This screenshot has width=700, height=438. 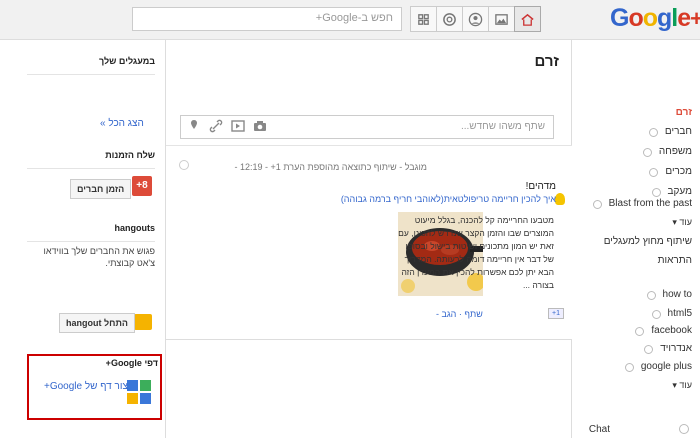 I want to click on hangouts-text: פגוש את החברים שלך בווידאו צ'אט קבוצתי., so click(x=99, y=257).